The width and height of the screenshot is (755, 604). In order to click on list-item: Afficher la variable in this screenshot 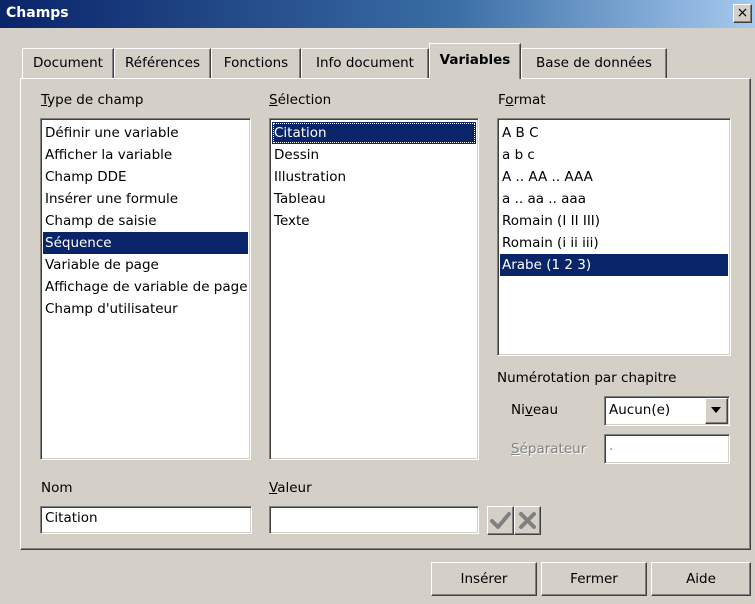, I will do `click(145, 155)`.